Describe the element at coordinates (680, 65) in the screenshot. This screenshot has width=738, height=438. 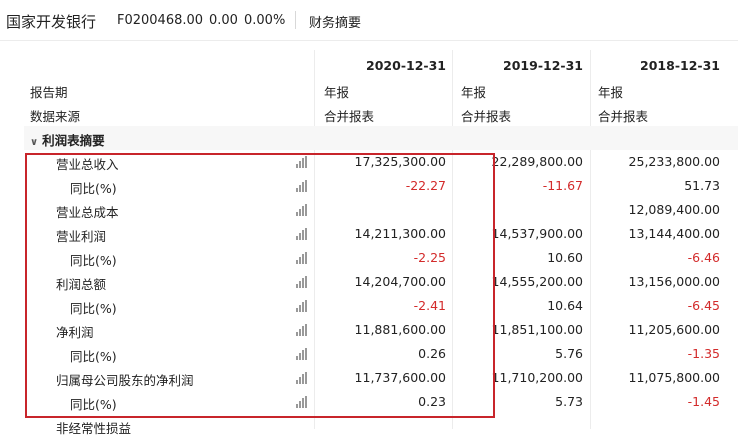
I see `column-header: 2018-12-31` at that location.